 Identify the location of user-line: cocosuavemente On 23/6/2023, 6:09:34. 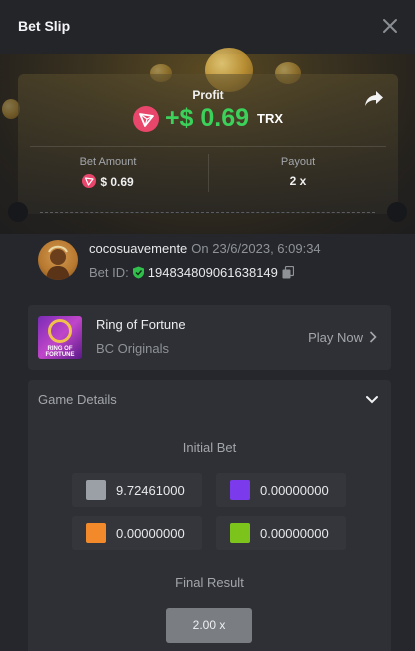
(205, 248).